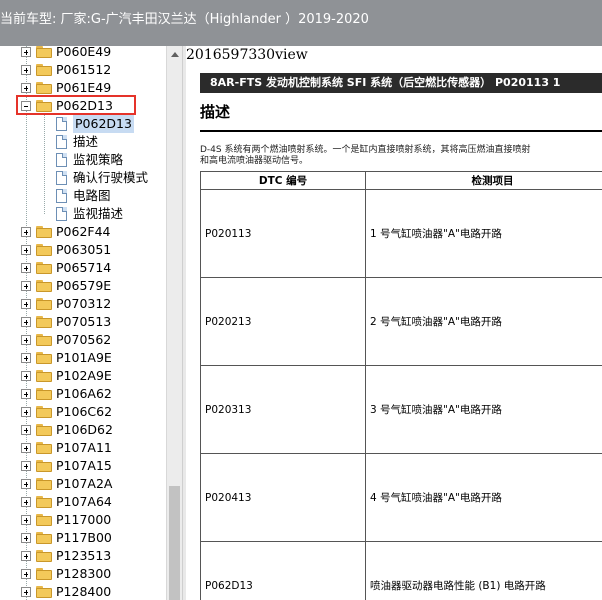 This screenshot has width=602, height=600. Describe the element at coordinates (84, 52) in the screenshot. I see `tree-folder-label: P060E49` at that location.